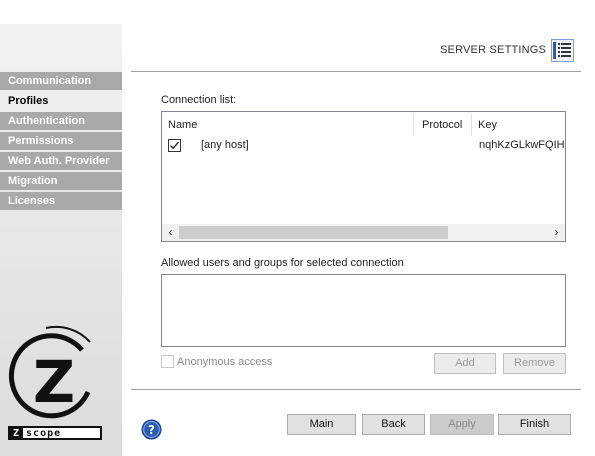 This screenshot has height=456, width=595. Describe the element at coordinates (439, 124) in the screenshot. I see `column-header-protocol: Protocol` at that location.